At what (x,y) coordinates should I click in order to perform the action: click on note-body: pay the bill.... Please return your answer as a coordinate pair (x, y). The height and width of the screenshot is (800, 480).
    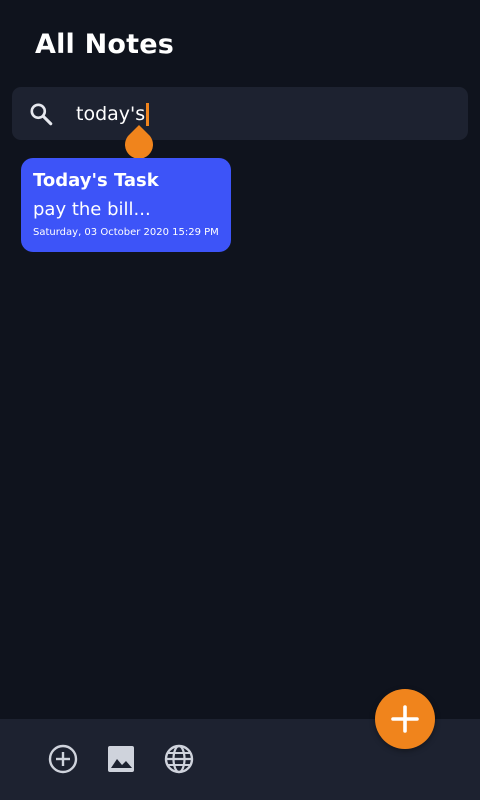
    Looking at the image, I should click on (92, 209).